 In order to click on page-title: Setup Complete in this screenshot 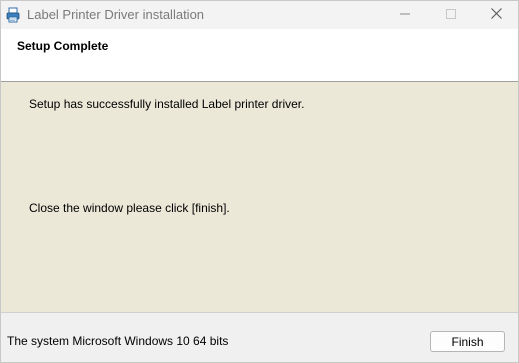, I will do `click(63, 46)`.